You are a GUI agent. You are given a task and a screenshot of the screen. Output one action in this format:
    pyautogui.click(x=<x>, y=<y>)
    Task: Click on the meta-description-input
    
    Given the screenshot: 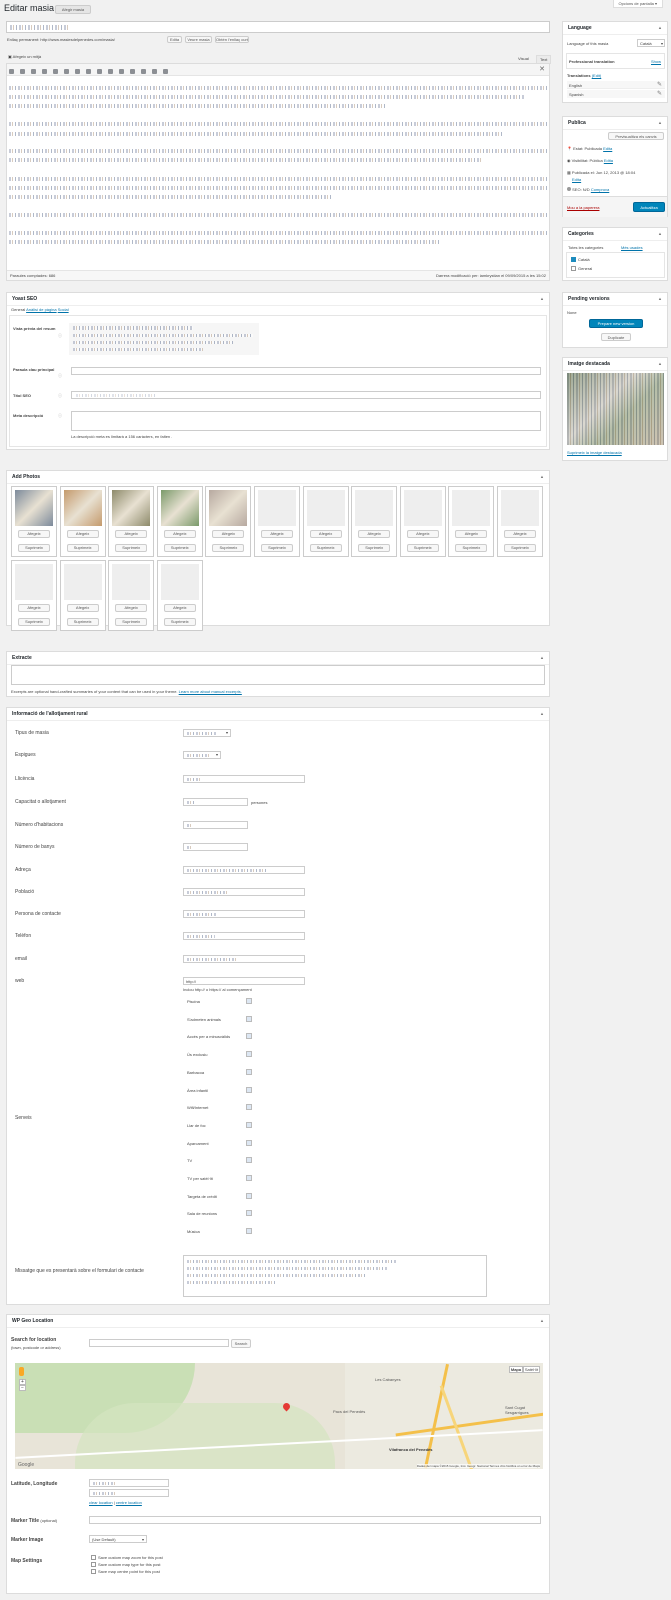 What is the action you would take?
    pyautogui.click(x=306, y=421)
    